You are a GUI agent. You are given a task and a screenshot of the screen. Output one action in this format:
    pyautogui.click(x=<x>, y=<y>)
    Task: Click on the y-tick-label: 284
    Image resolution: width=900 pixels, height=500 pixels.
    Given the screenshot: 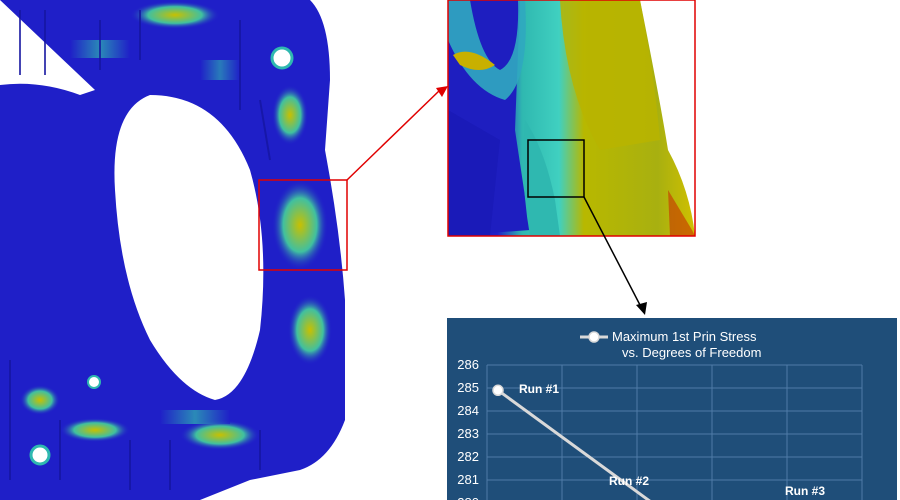 What is the action you would take?
    pyautogui.click(x=468, y=410)
    